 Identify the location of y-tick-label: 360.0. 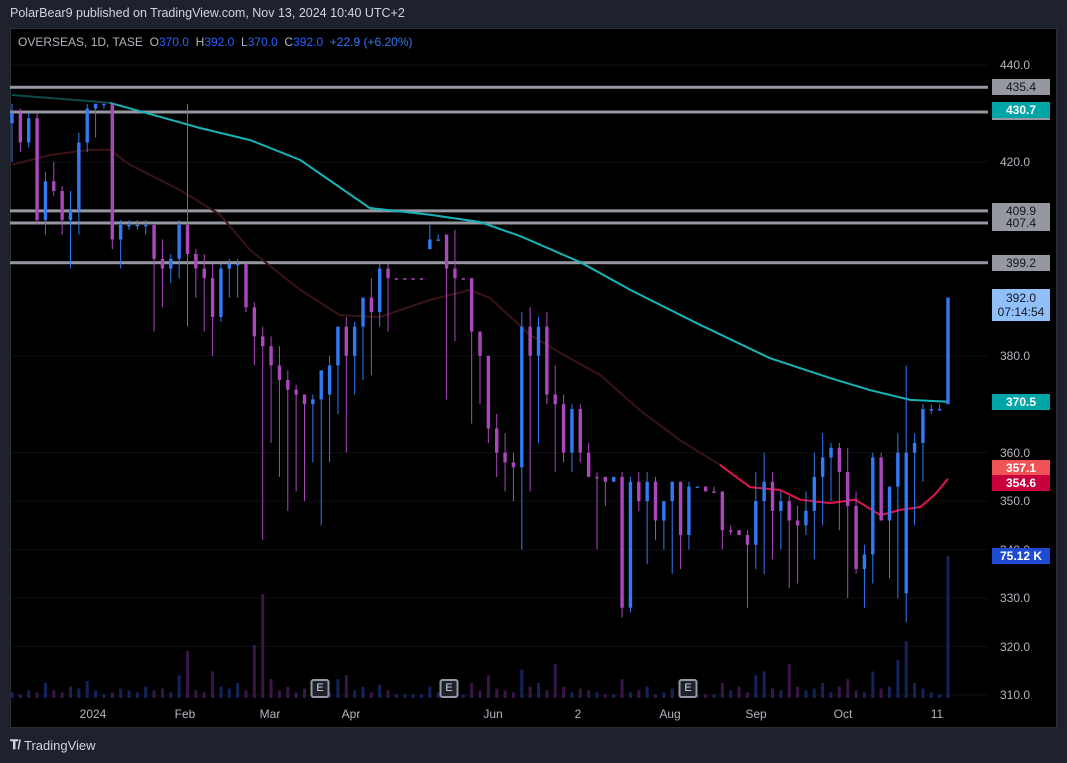
(1015, 452).